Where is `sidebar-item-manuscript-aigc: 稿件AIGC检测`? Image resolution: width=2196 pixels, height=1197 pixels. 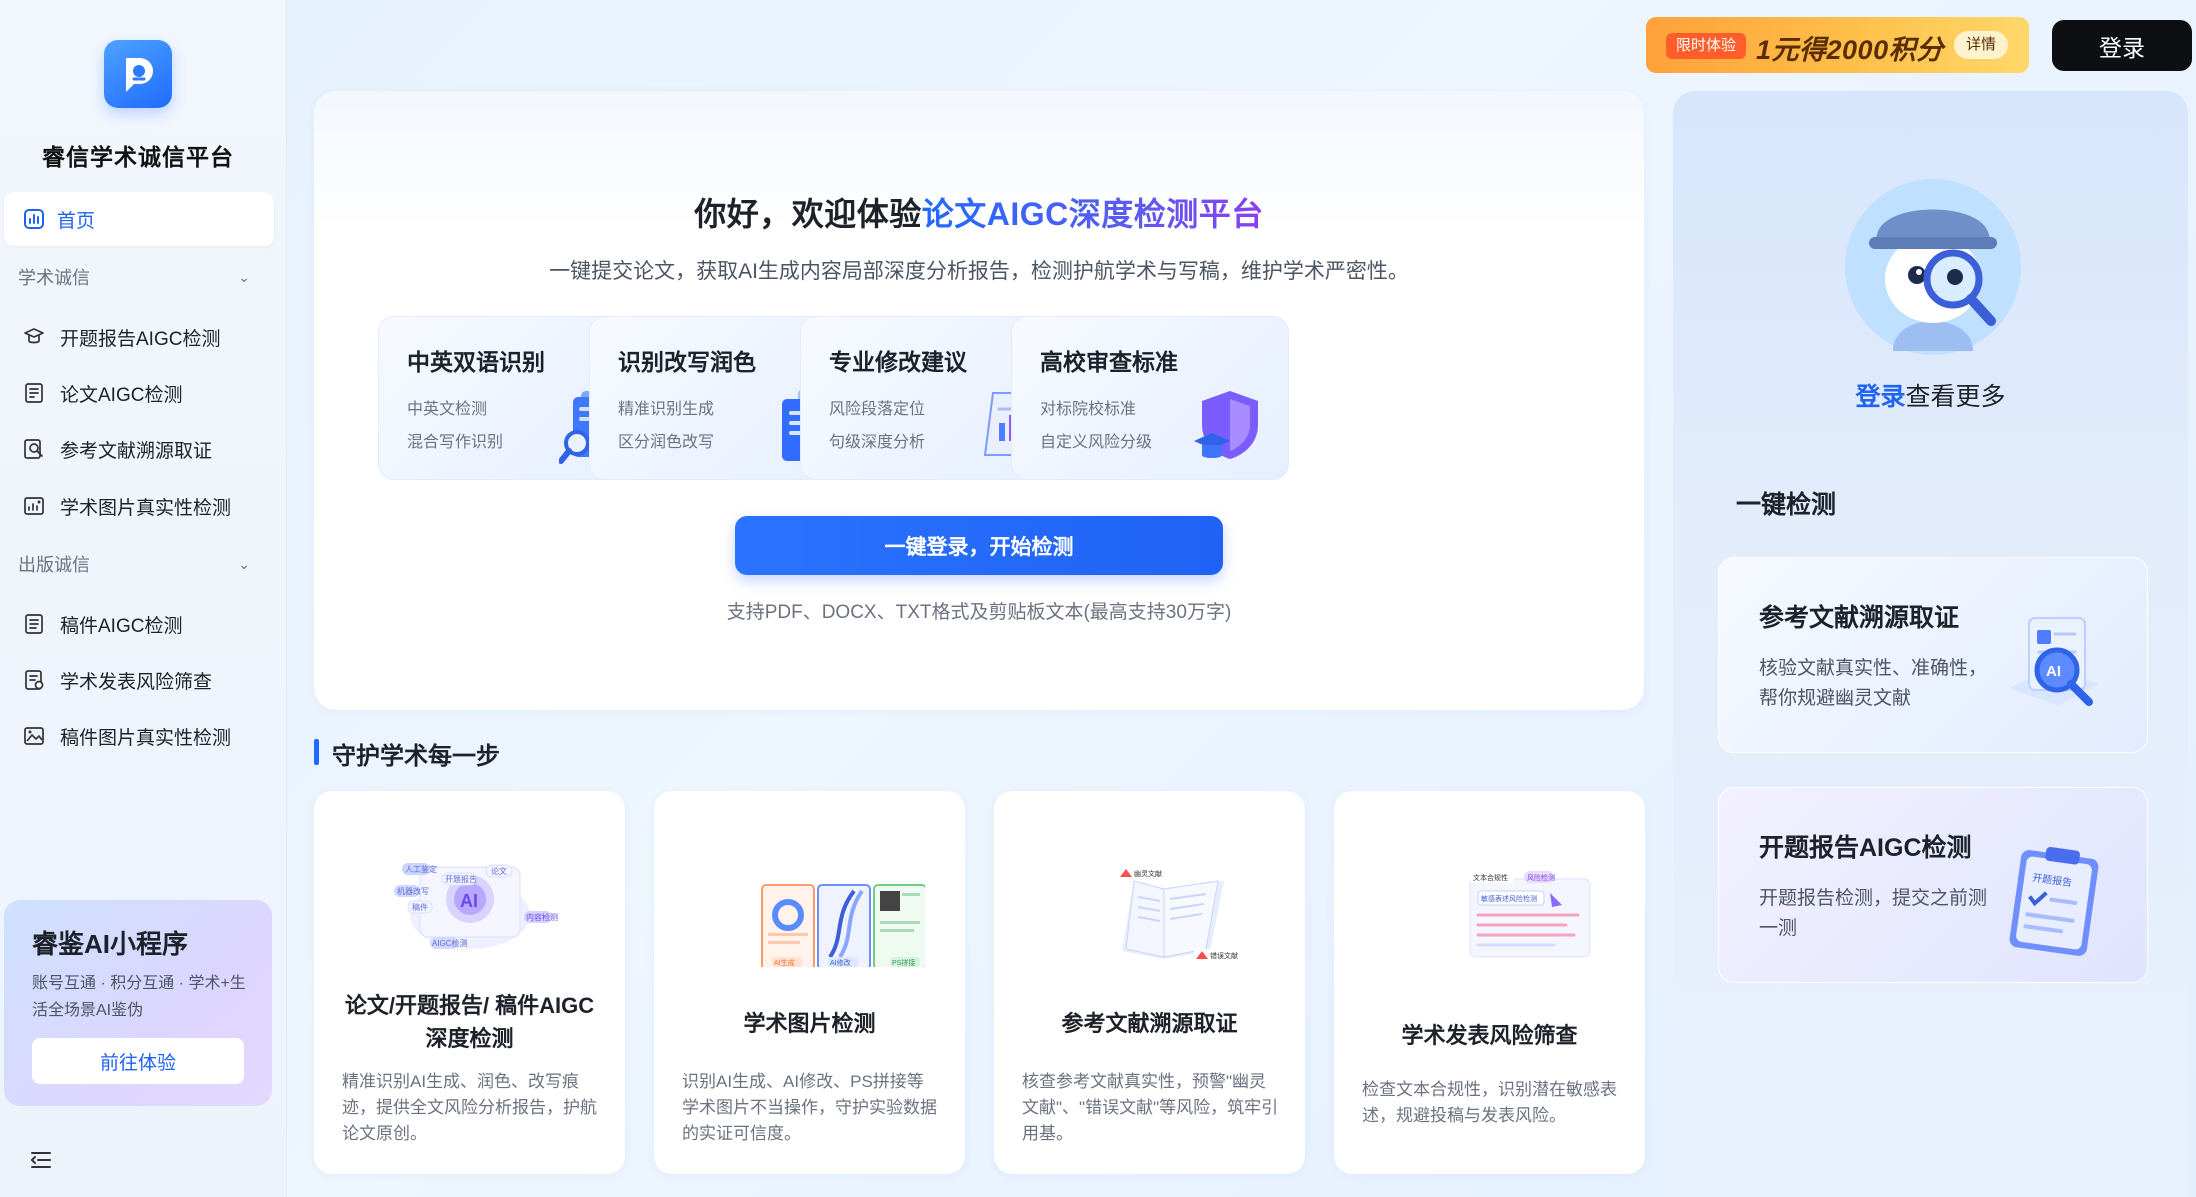 sidebar-item-manuscript-aigc: 稿件AIGC检测 is located at coordinates (139, 624).